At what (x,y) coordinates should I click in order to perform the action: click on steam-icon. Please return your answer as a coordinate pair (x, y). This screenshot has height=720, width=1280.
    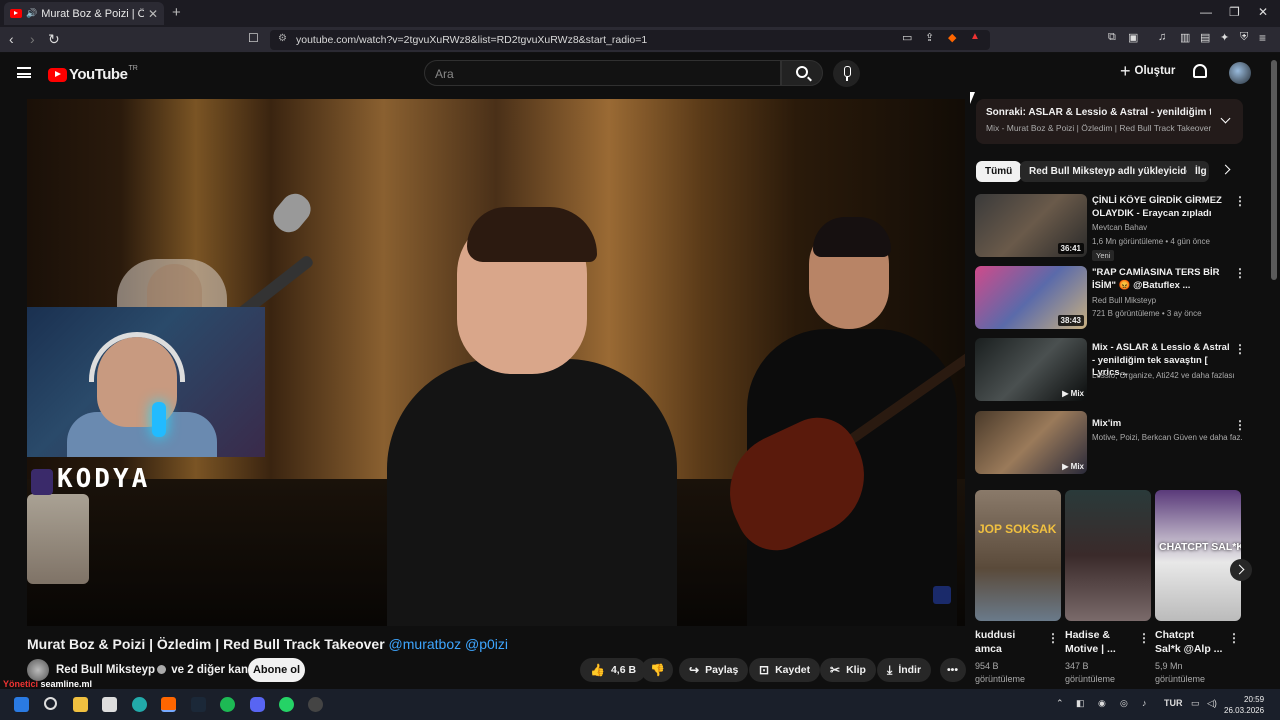
    Looking at the image, I should click on (198, 704).